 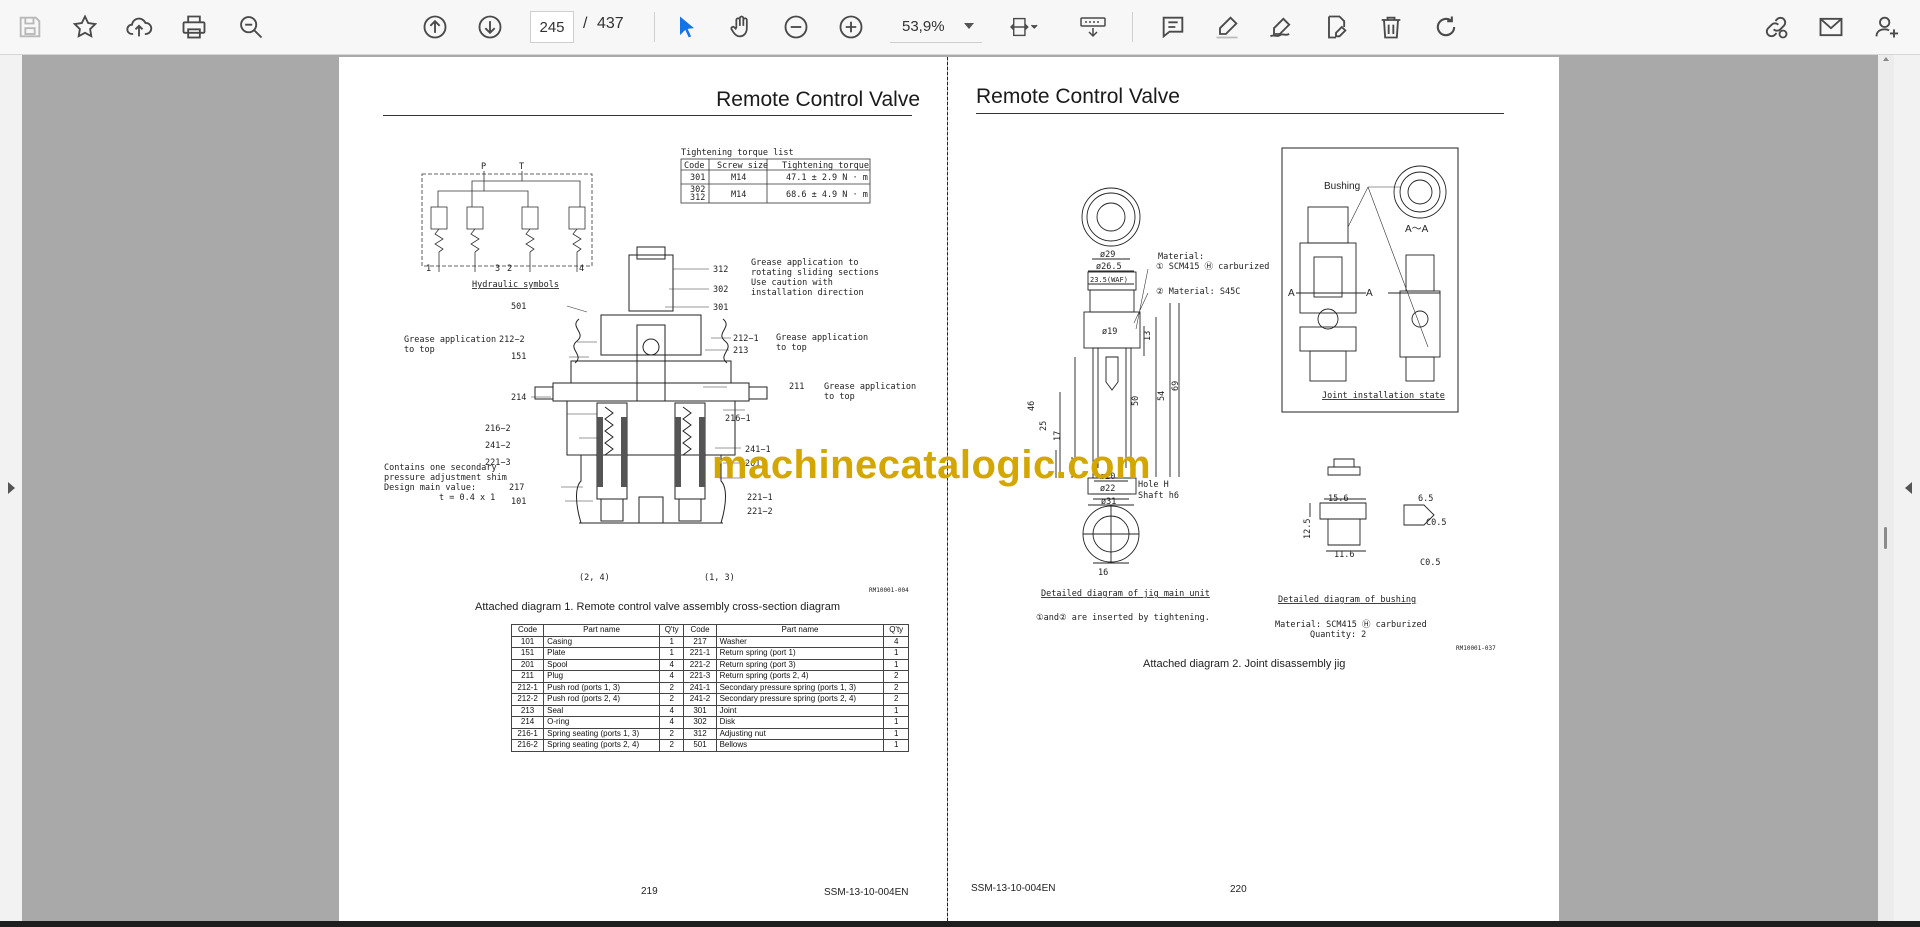 What do you see at coordinates (440, 468) in the screenshot?
I see `shim-note-line1: Contains one secondary` at bounding box center [440, 468].